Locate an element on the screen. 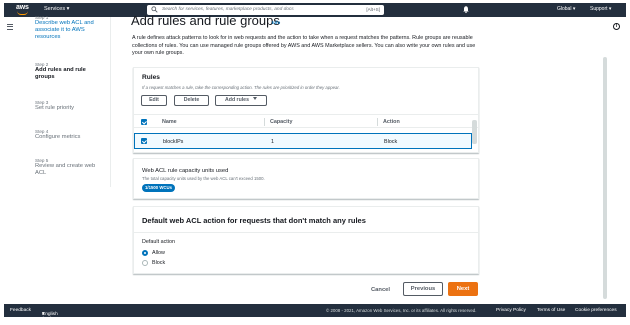  allow-radio is located at coordinates (145, 253).